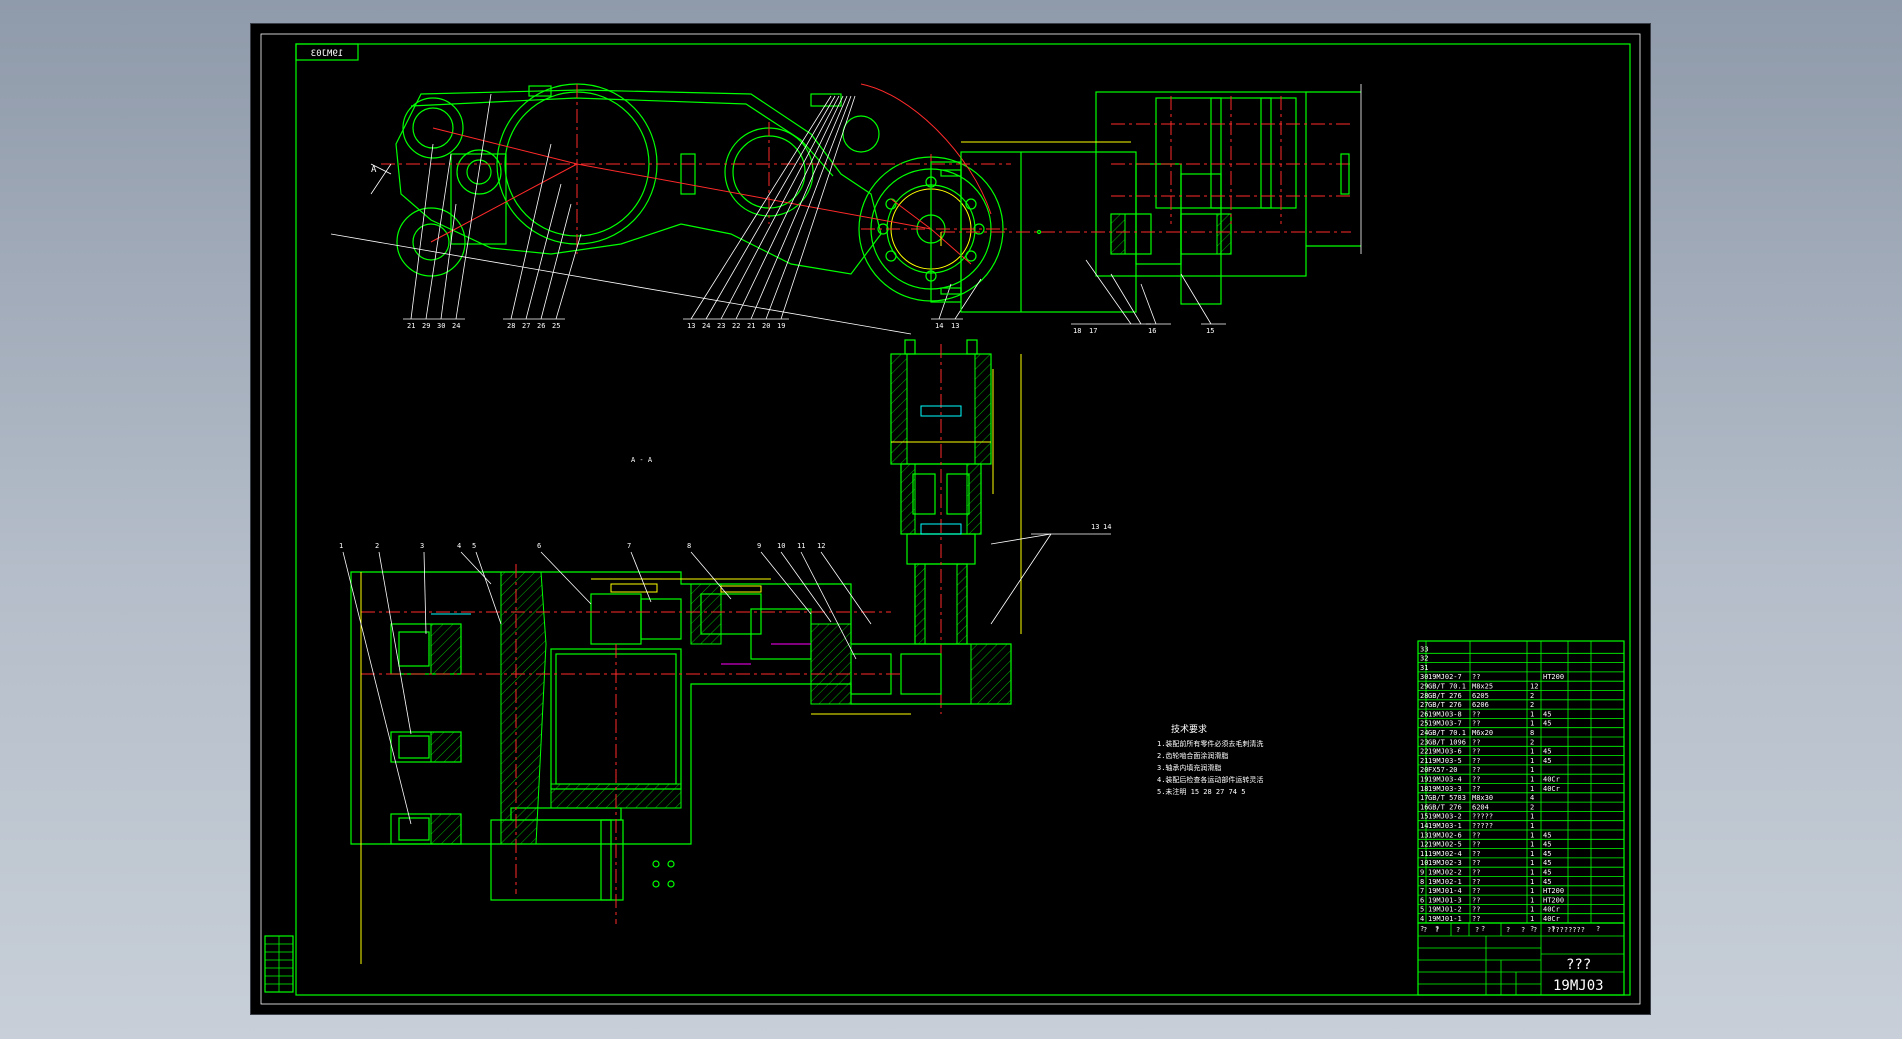 The image size is (1902, 1039). What do you see at coordinates (955, 326) in the screenshot?
I see `svg-text: 13` at bounding box center [955, 326].